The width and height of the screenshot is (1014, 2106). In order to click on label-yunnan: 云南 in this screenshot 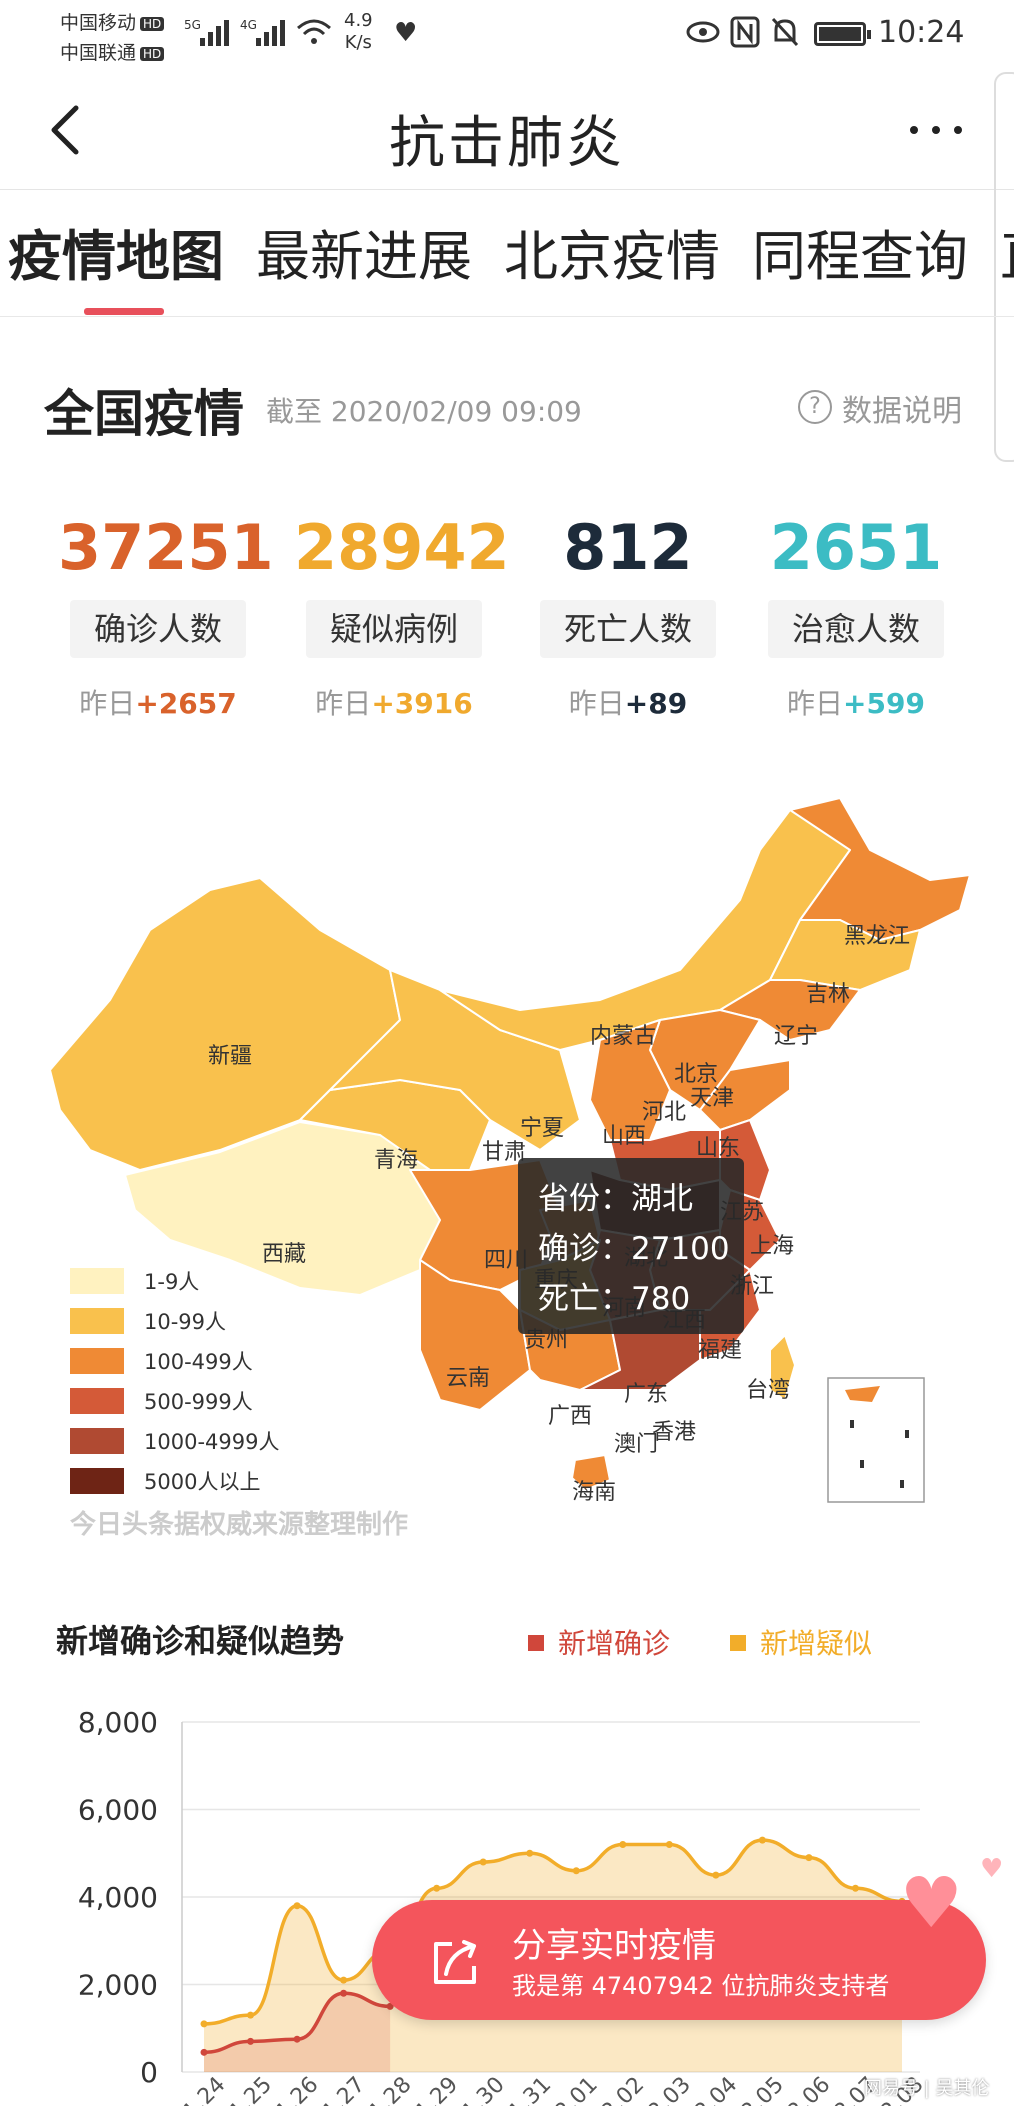, I will do `click(468, 1378)`.